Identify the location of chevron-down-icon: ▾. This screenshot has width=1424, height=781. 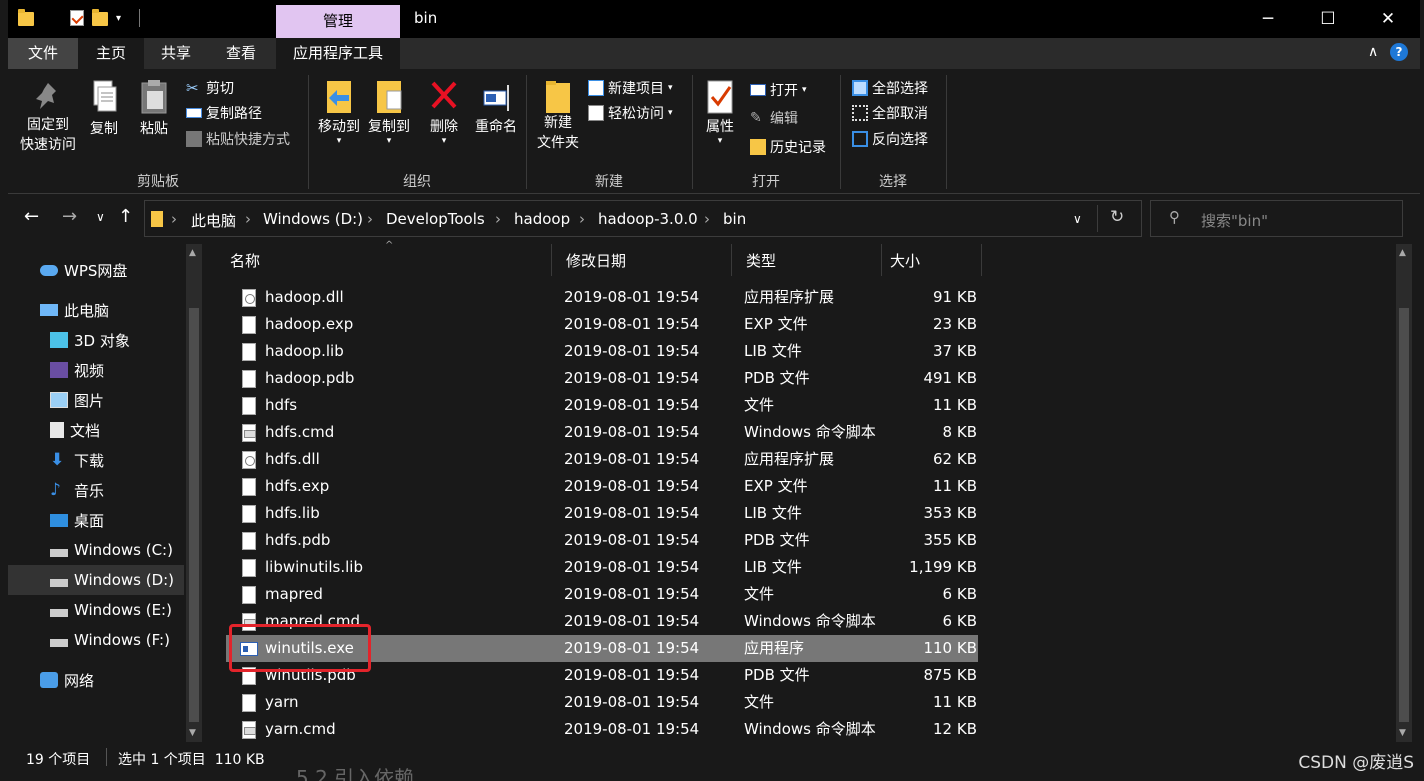
(118, 18).